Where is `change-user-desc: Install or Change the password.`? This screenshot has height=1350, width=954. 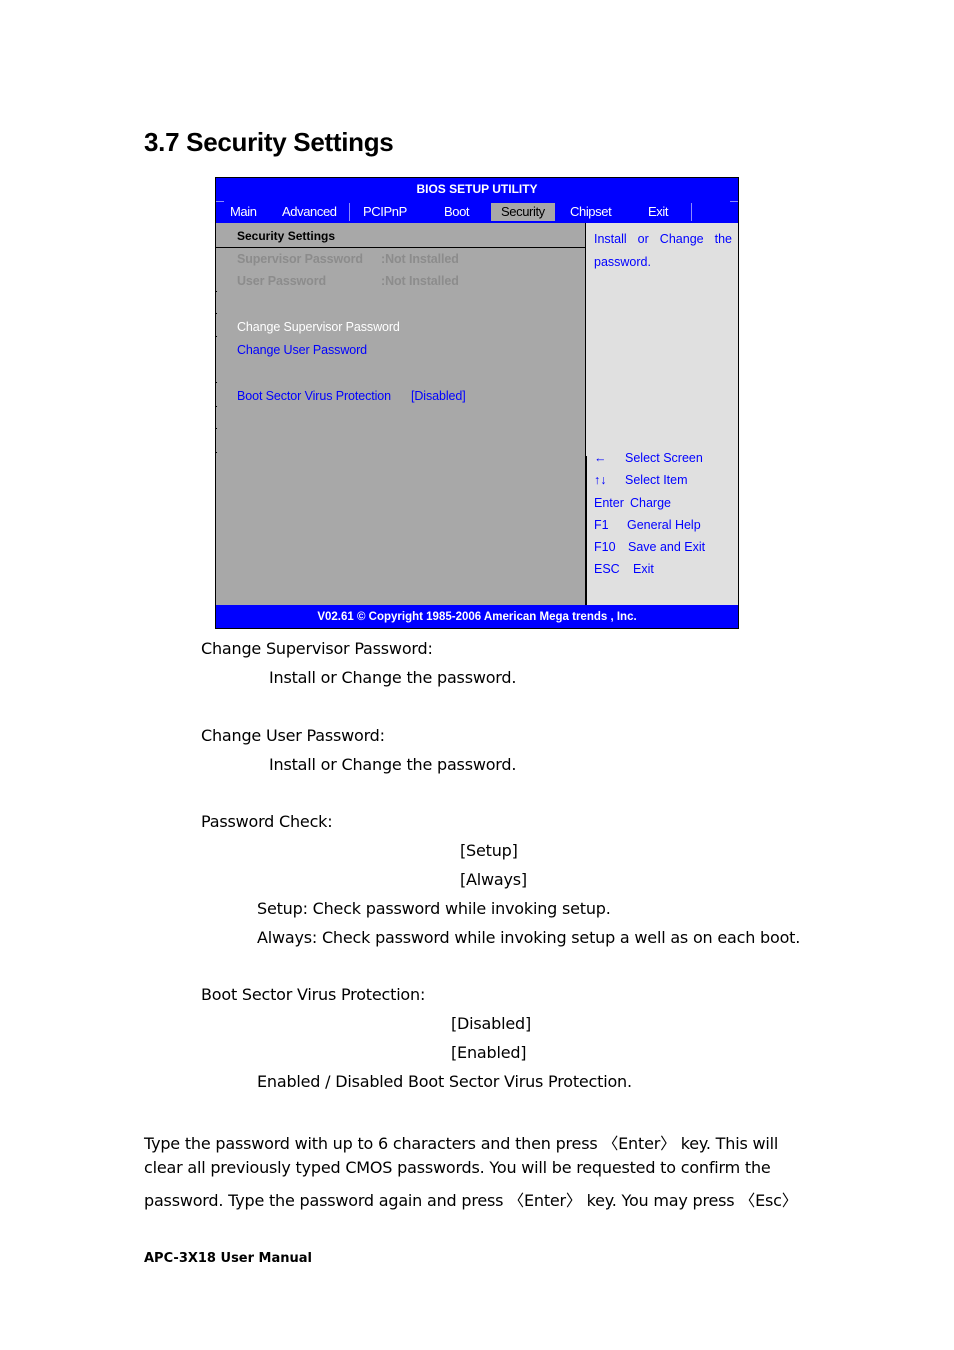
change-user-desc: Install or Change the password. is located at coordinates (393, 764).